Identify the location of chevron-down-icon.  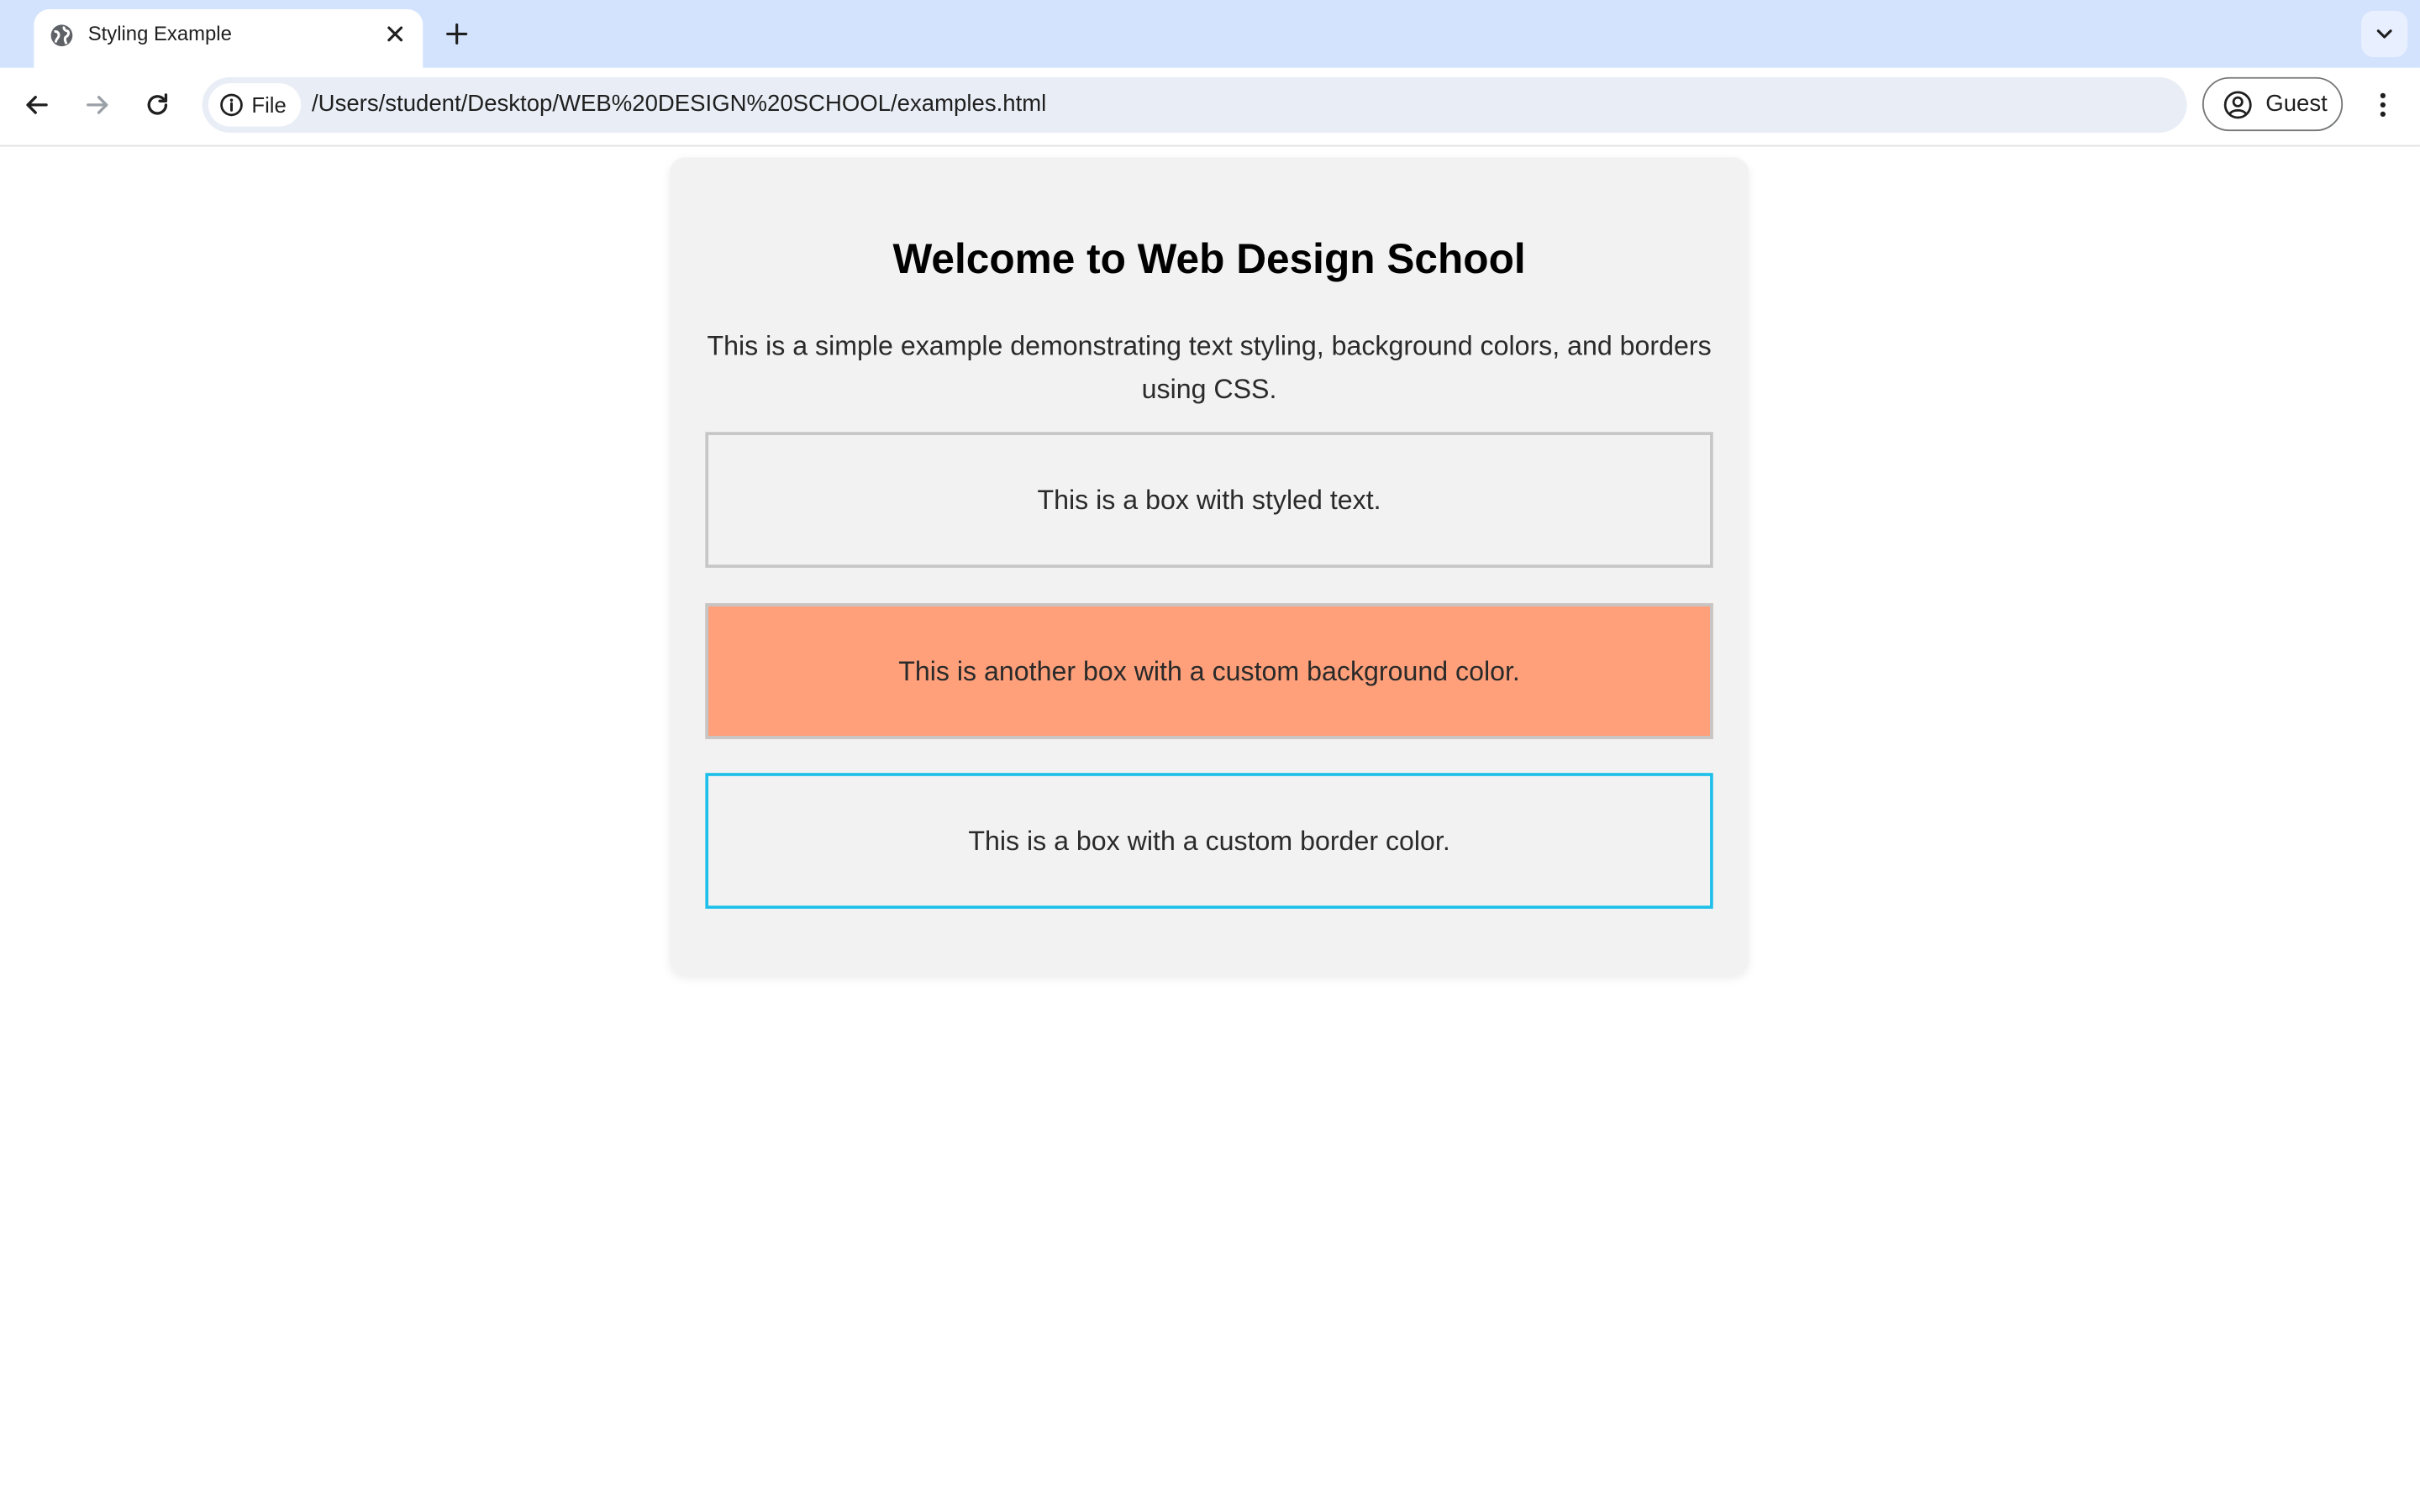
(2384, 34).